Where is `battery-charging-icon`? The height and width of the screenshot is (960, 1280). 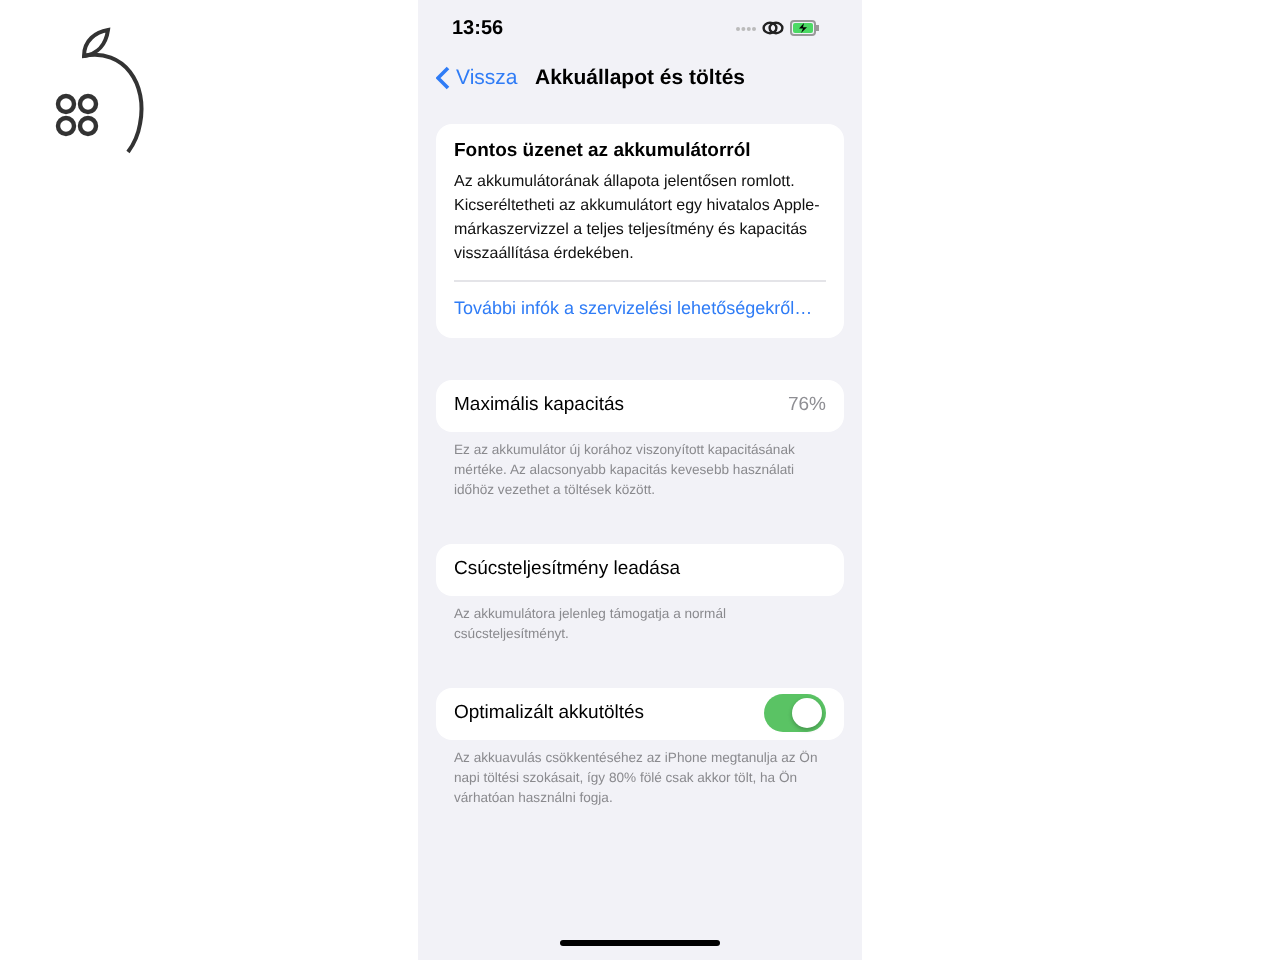 battery-charging-icon is located at coordinates (805, 28).